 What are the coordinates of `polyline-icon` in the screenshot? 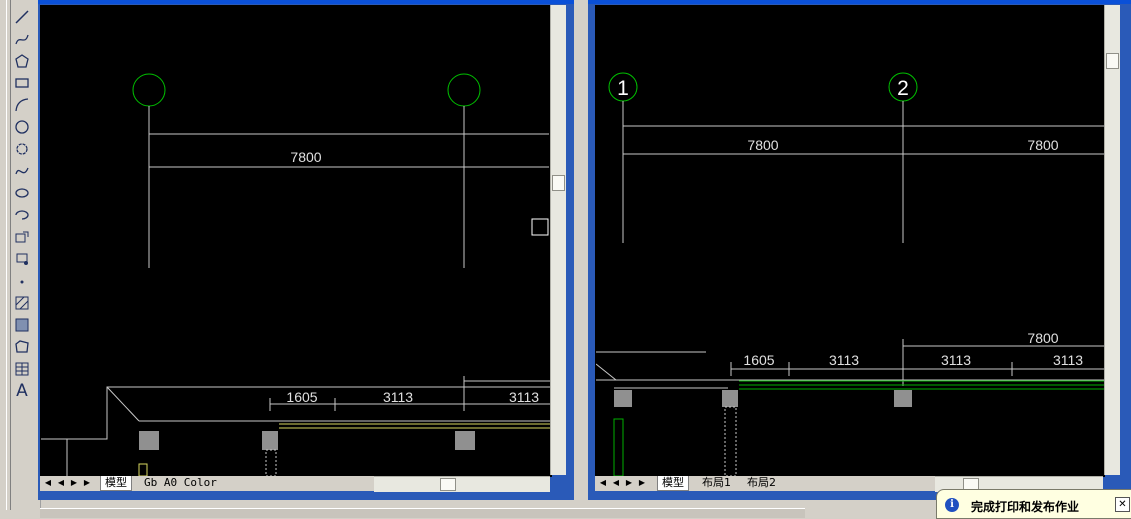 It's located at (22, 39).